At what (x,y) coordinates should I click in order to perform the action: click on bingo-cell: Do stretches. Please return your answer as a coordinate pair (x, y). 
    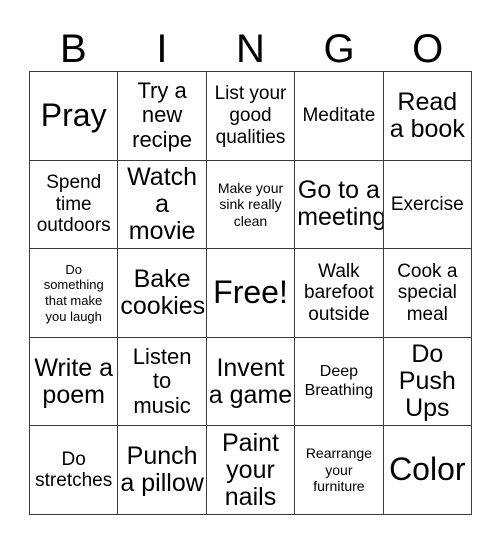
    Looking at the image, I should click on (74, 470).